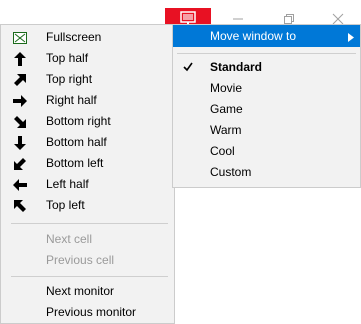 Image resolution: width=361 pixels, height=324 pixels. I want to click on submenu-item-label: Cool, so click(222, 151).